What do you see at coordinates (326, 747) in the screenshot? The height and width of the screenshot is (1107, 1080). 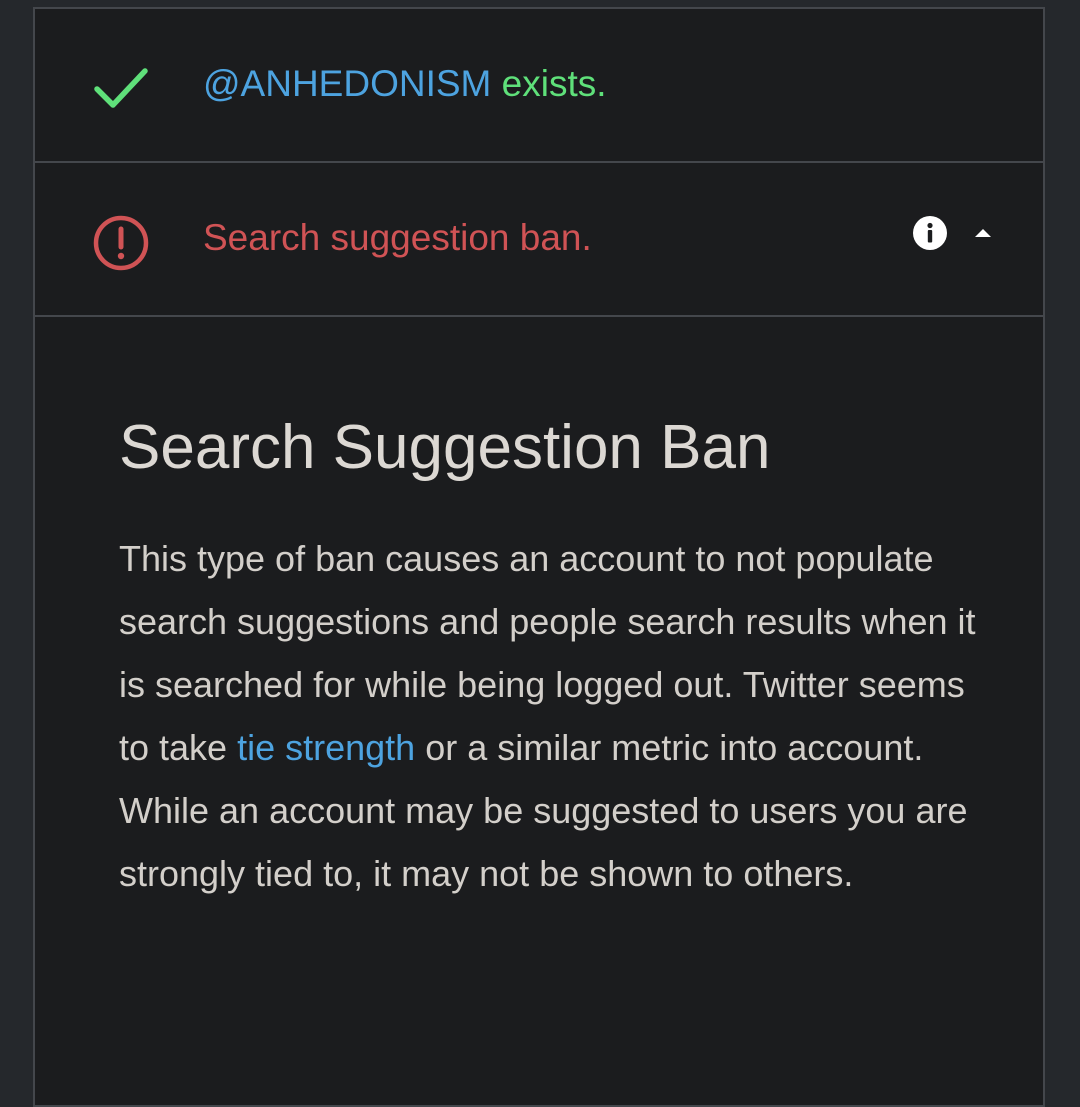 I see `tie-strength-link: tie strength` at bounding box center [326, 747].